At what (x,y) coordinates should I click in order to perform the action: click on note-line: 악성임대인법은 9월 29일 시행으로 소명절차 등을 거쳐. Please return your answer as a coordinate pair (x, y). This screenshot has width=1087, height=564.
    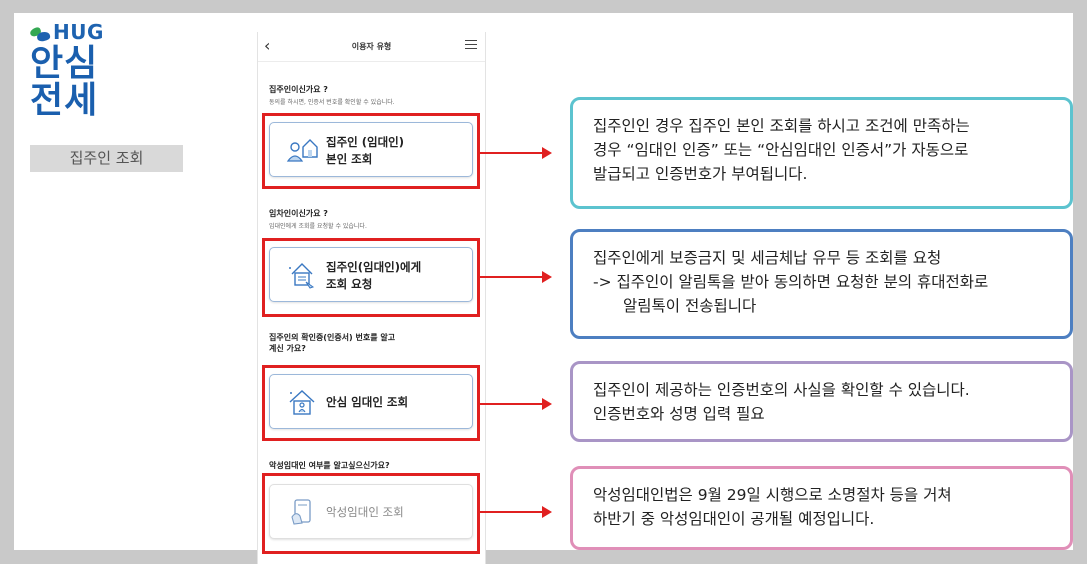
    Looking at the image, I should click on (772, 495).